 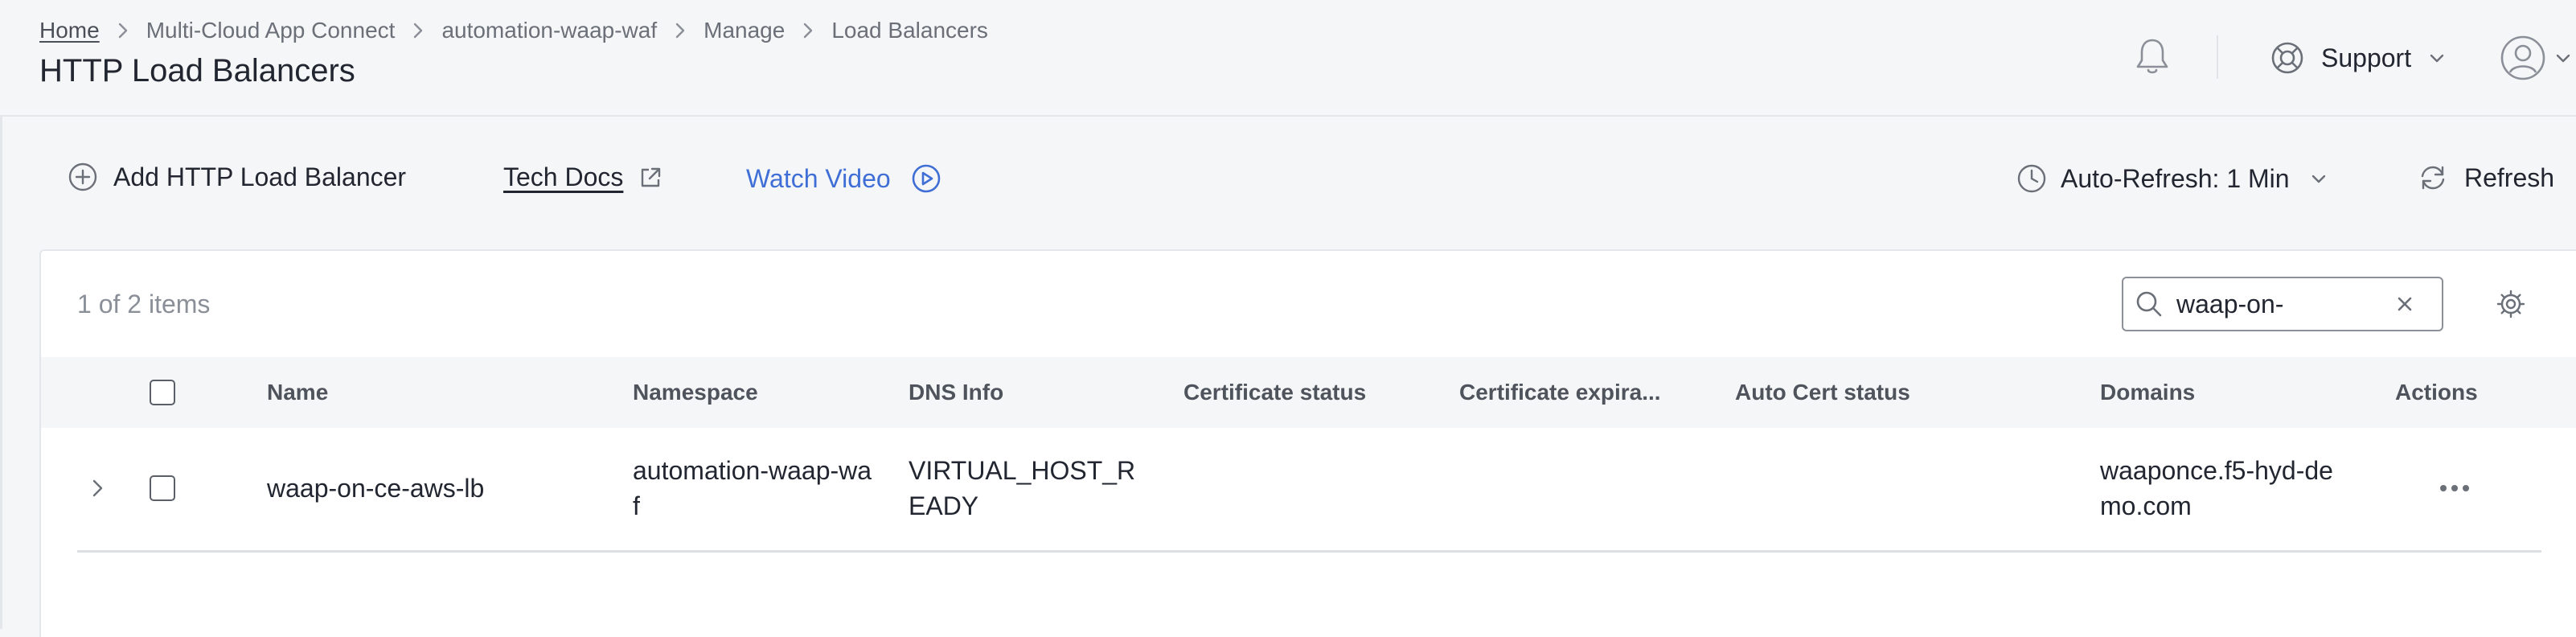 I want to click on support-menu: Support, so click(x=2358, y=58).